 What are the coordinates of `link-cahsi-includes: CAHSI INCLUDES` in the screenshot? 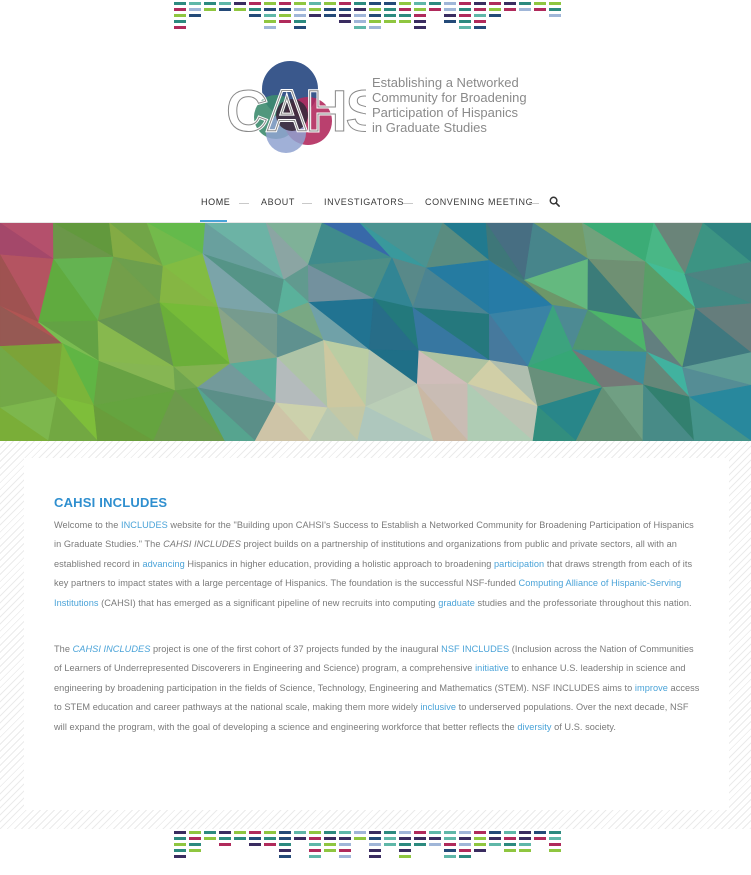 It's located at (112, 649).